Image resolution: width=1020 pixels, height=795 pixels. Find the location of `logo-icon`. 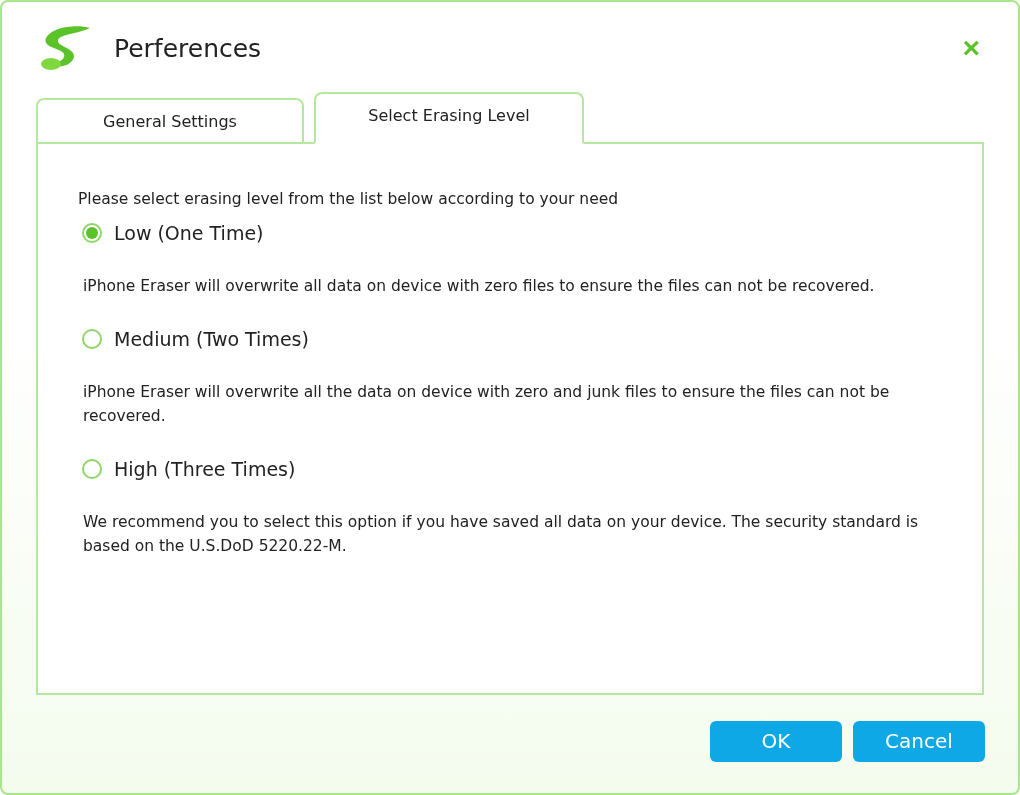

logo-icon is located at coordinates (65, 48).